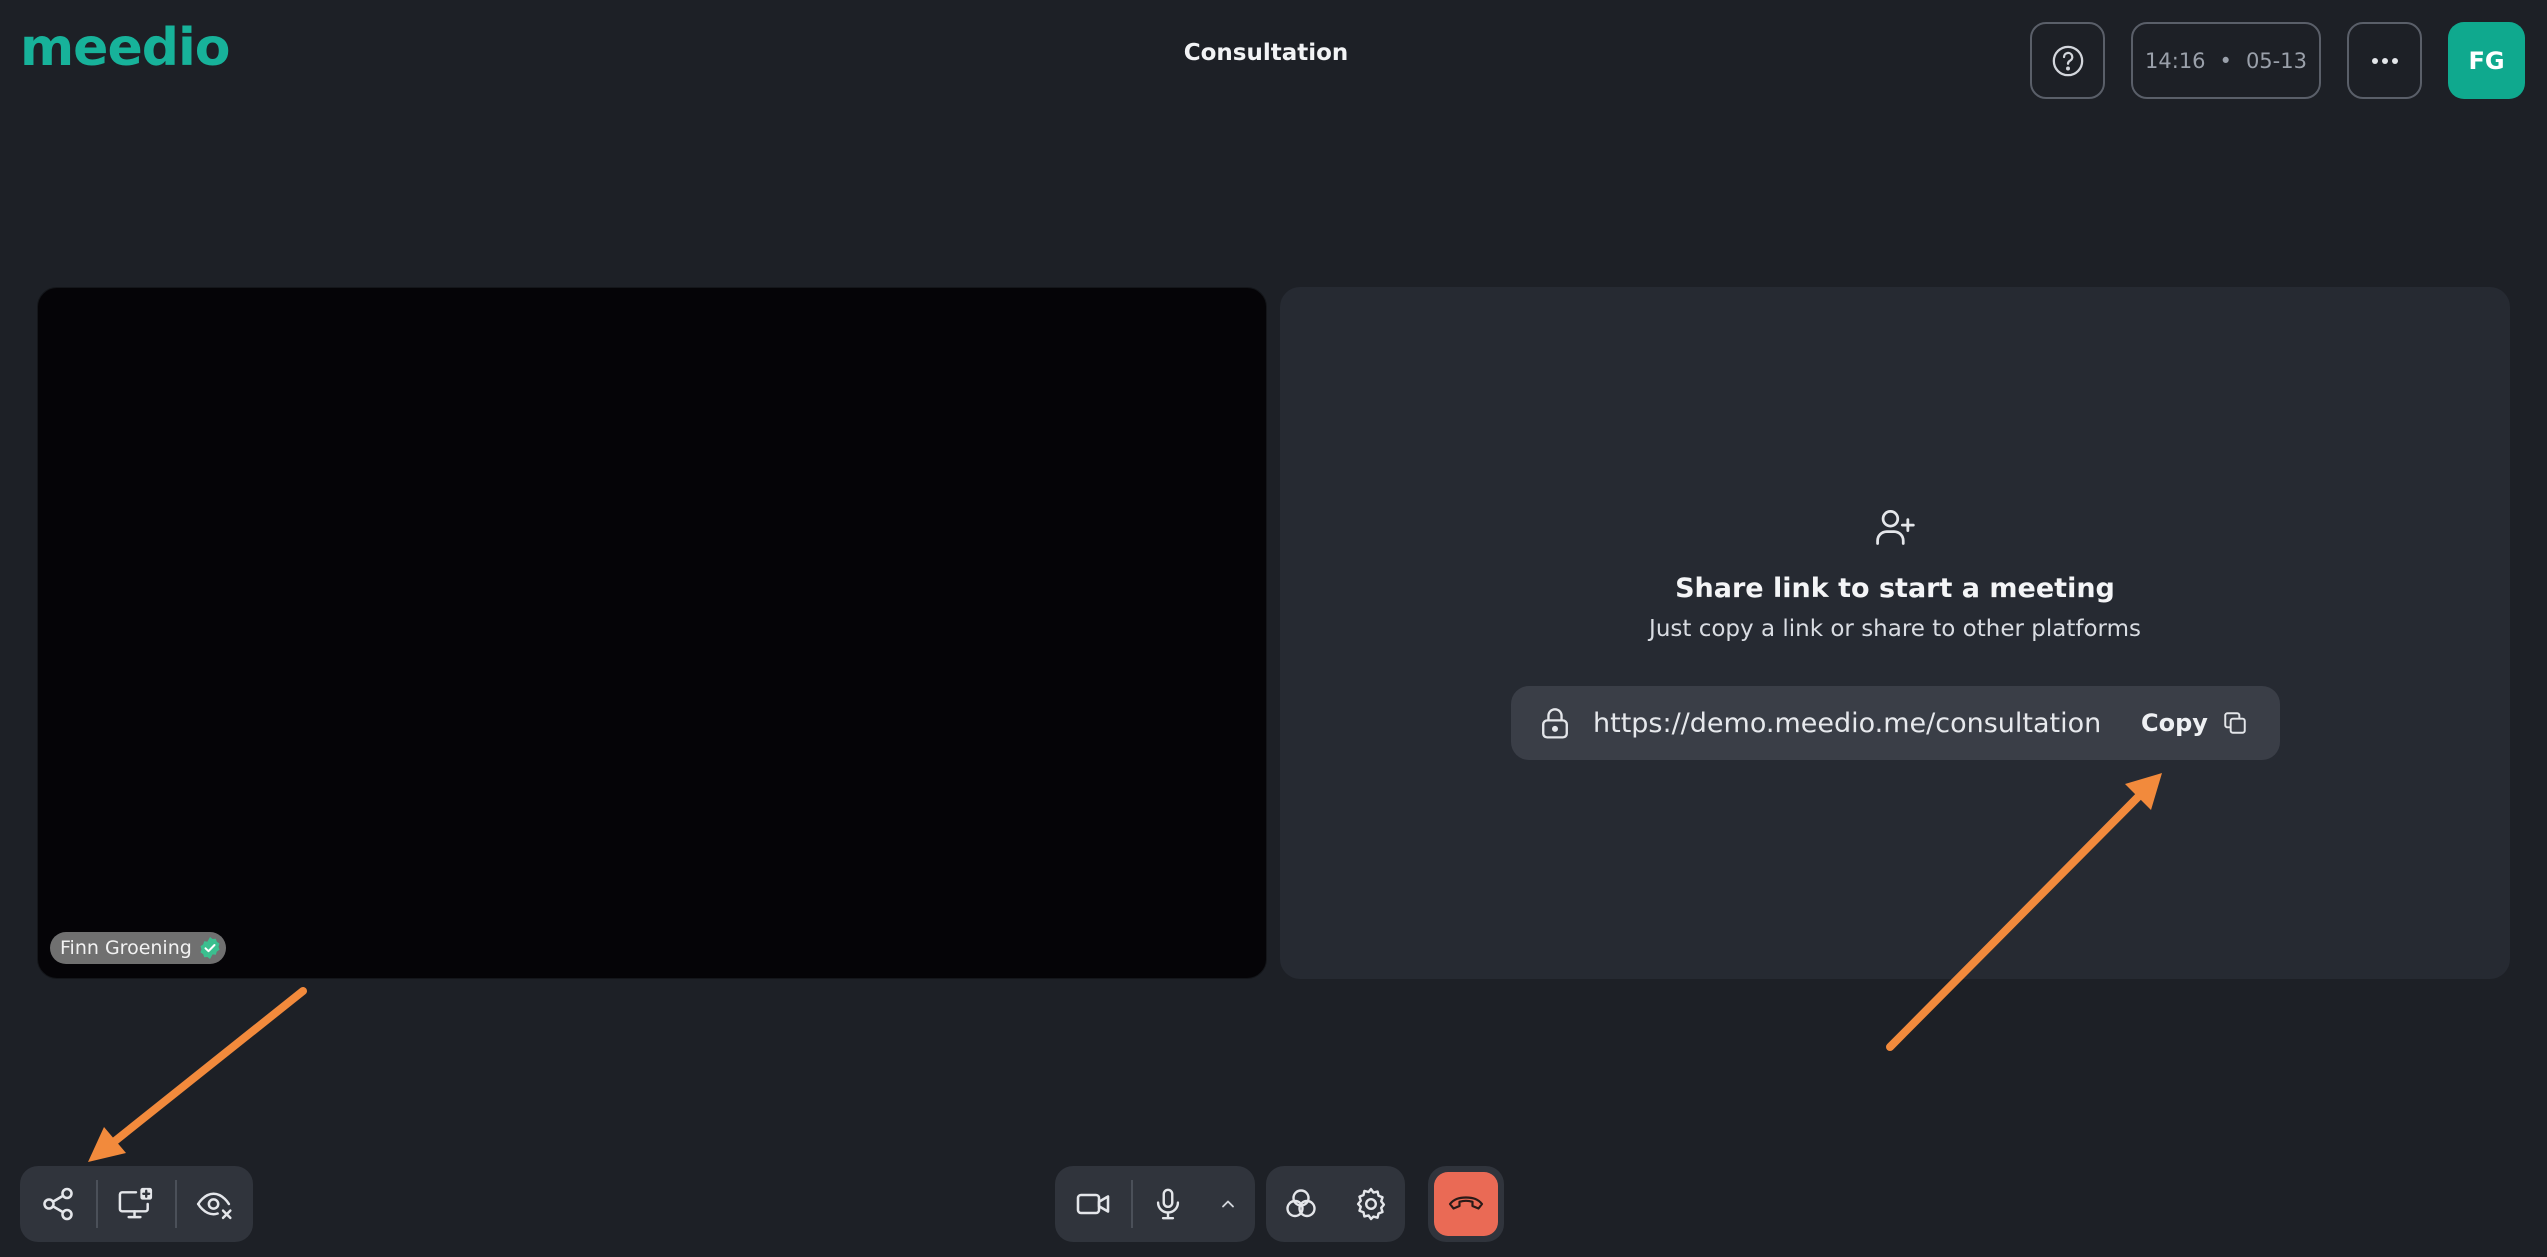 This screenshot has width=2547, height=1257. What do you see at coordinates (2276, 60) in the screenshot?
I see `meeting-date: 05-13` at bounding box center [2276, 60].